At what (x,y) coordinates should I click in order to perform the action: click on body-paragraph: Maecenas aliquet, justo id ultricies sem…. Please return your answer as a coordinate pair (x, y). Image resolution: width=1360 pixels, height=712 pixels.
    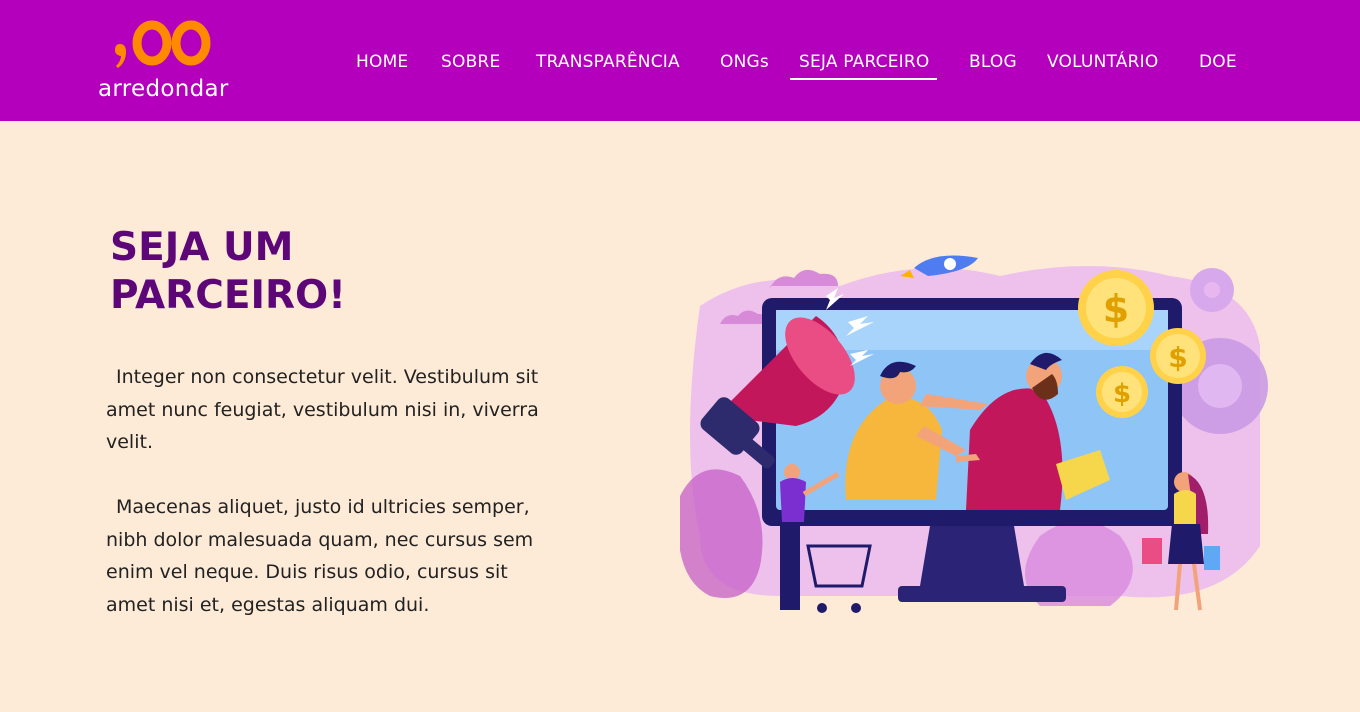
    Looking at the image, I should click on (320, 556).